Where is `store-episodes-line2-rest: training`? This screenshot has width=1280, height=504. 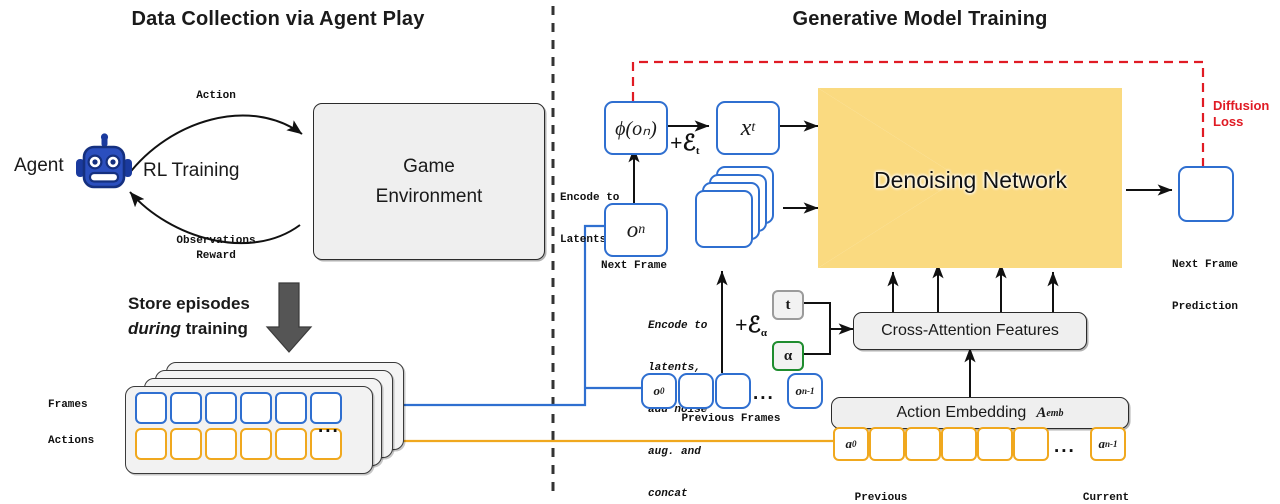
store-episodes-line2-rest: training is located at coordinates (214, 328).